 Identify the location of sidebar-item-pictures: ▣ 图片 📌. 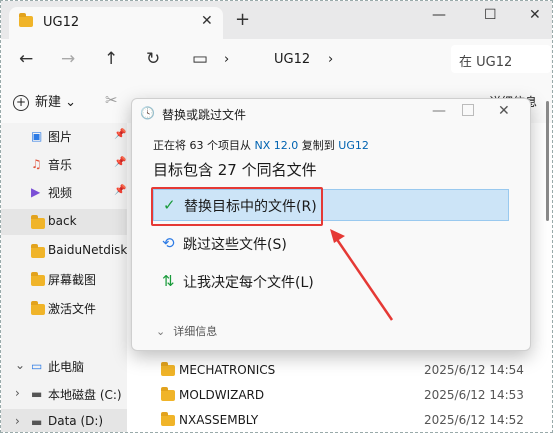
(64, 136).